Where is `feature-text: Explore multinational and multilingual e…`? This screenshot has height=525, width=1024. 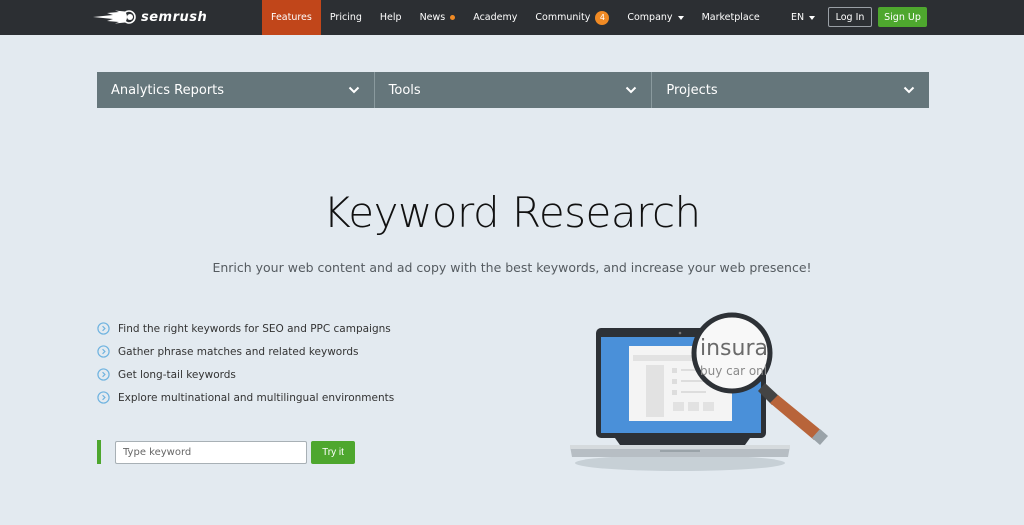 feature-text: Explore multinational and multilingual e… is located at coordinates (256, 397).